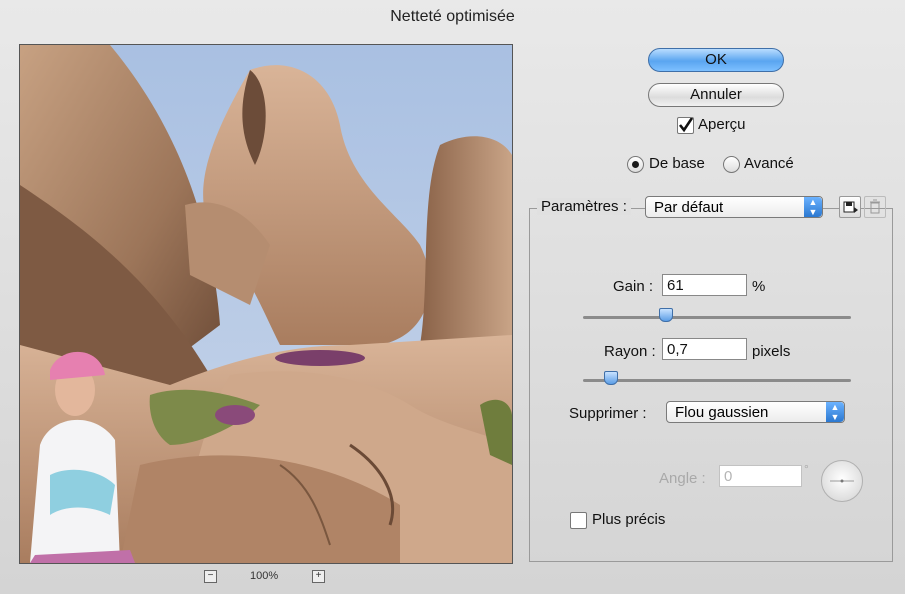 The height and width of the screenshot is (594, 905). I want to click on zoom-controls: − 100% +, so click(279, 580).